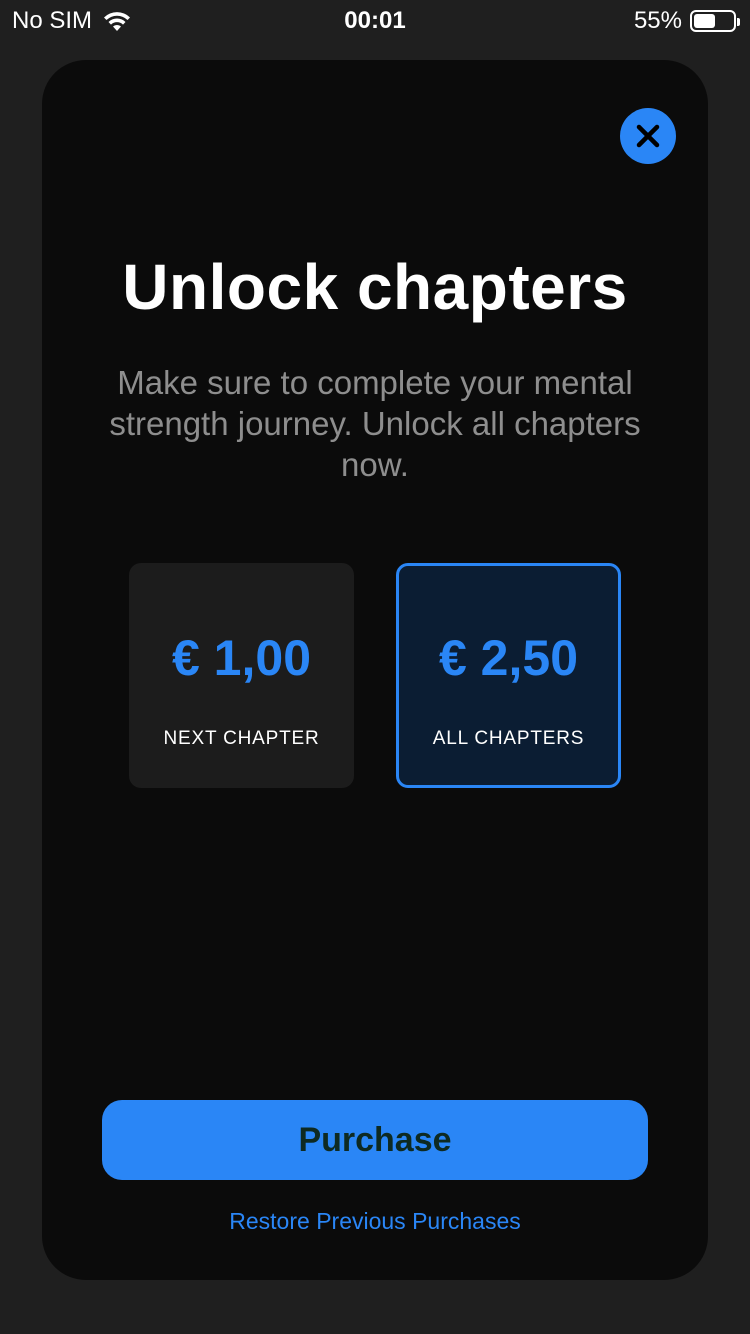  Describe the element at coordinates (686, 21) in the screenshot. I see `battery-group: 55%` at that location.